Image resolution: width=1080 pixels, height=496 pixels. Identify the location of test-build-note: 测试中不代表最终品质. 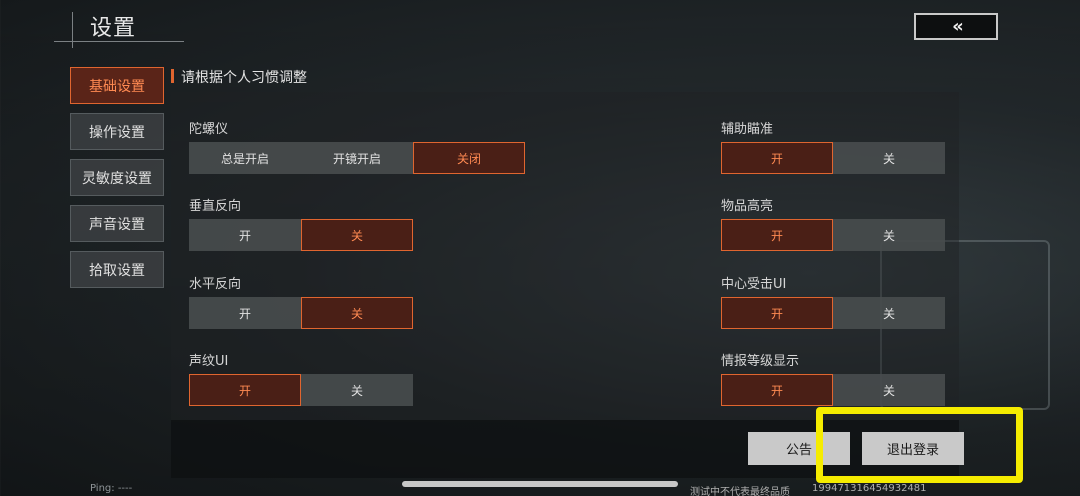
(740, 491).